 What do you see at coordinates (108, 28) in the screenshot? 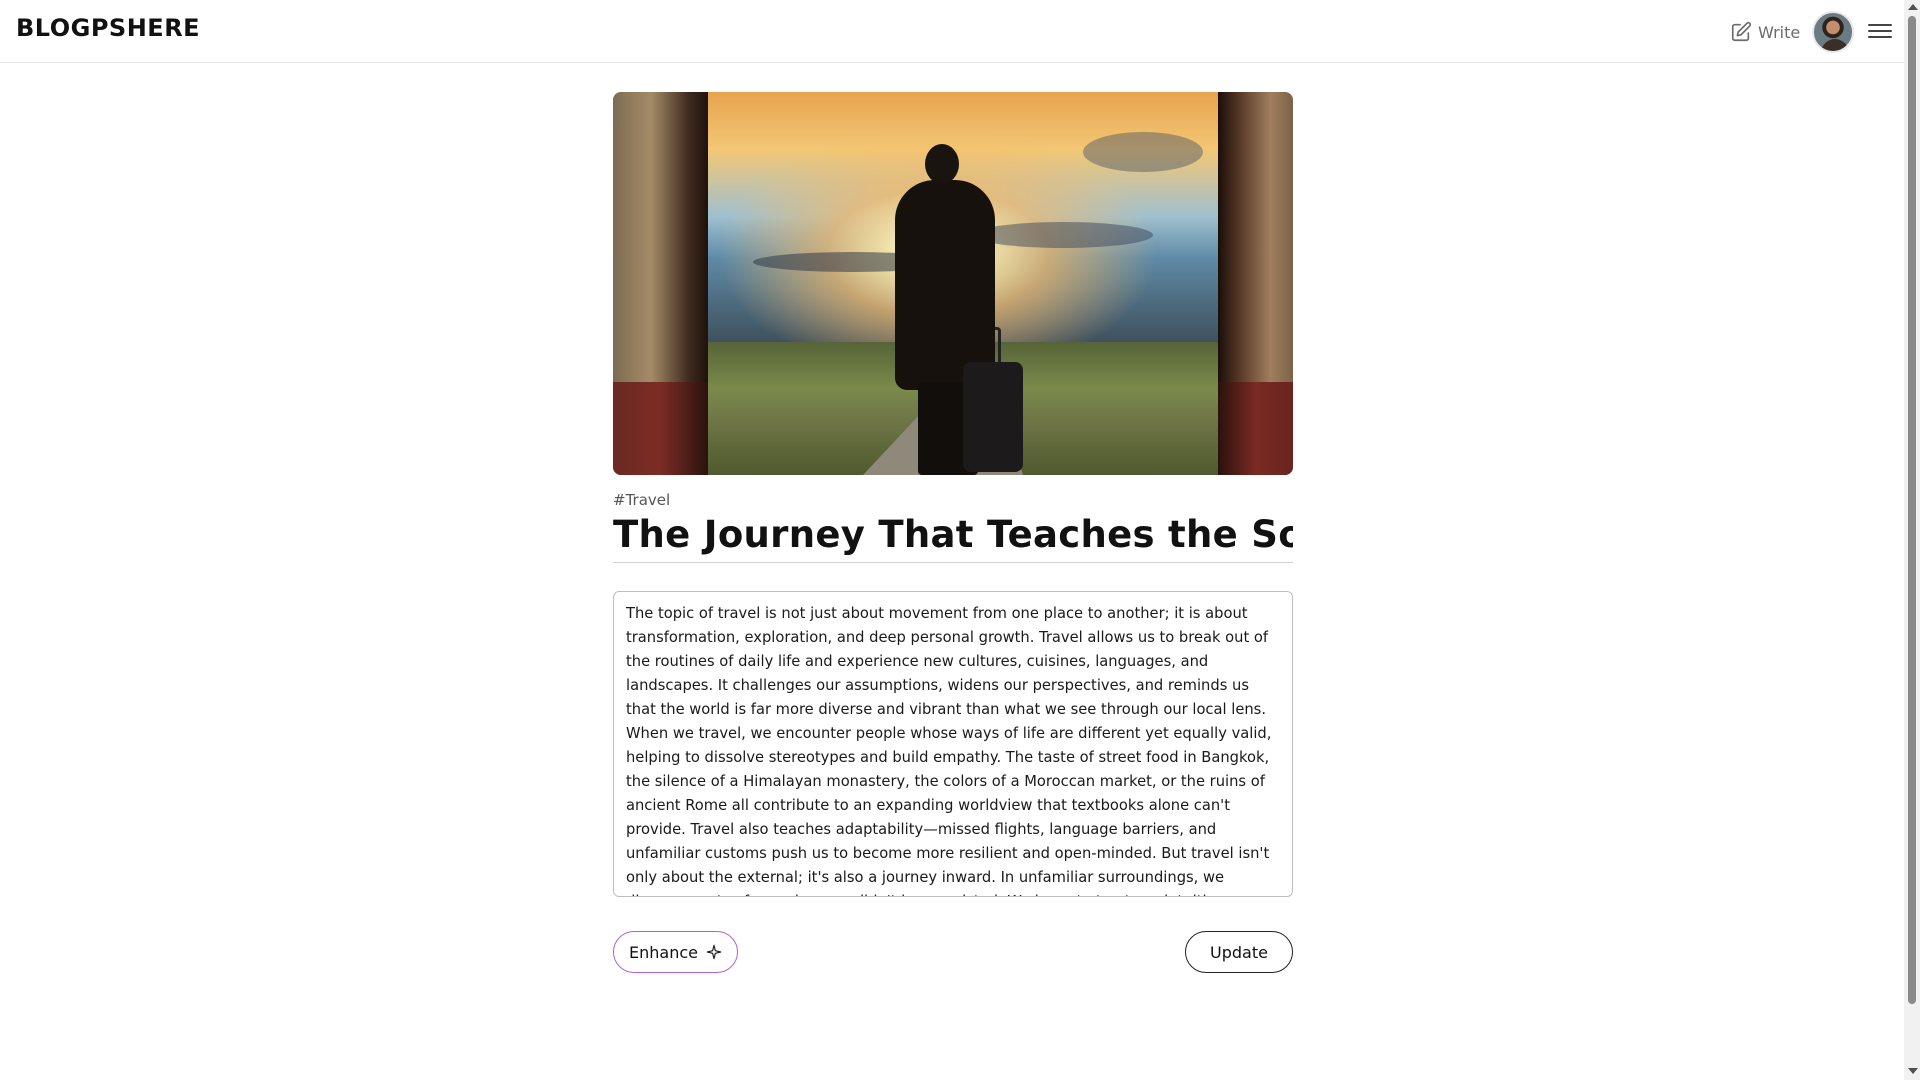
I see `site-logo: BLOGPSHERE` at bounding box center [108, 28].